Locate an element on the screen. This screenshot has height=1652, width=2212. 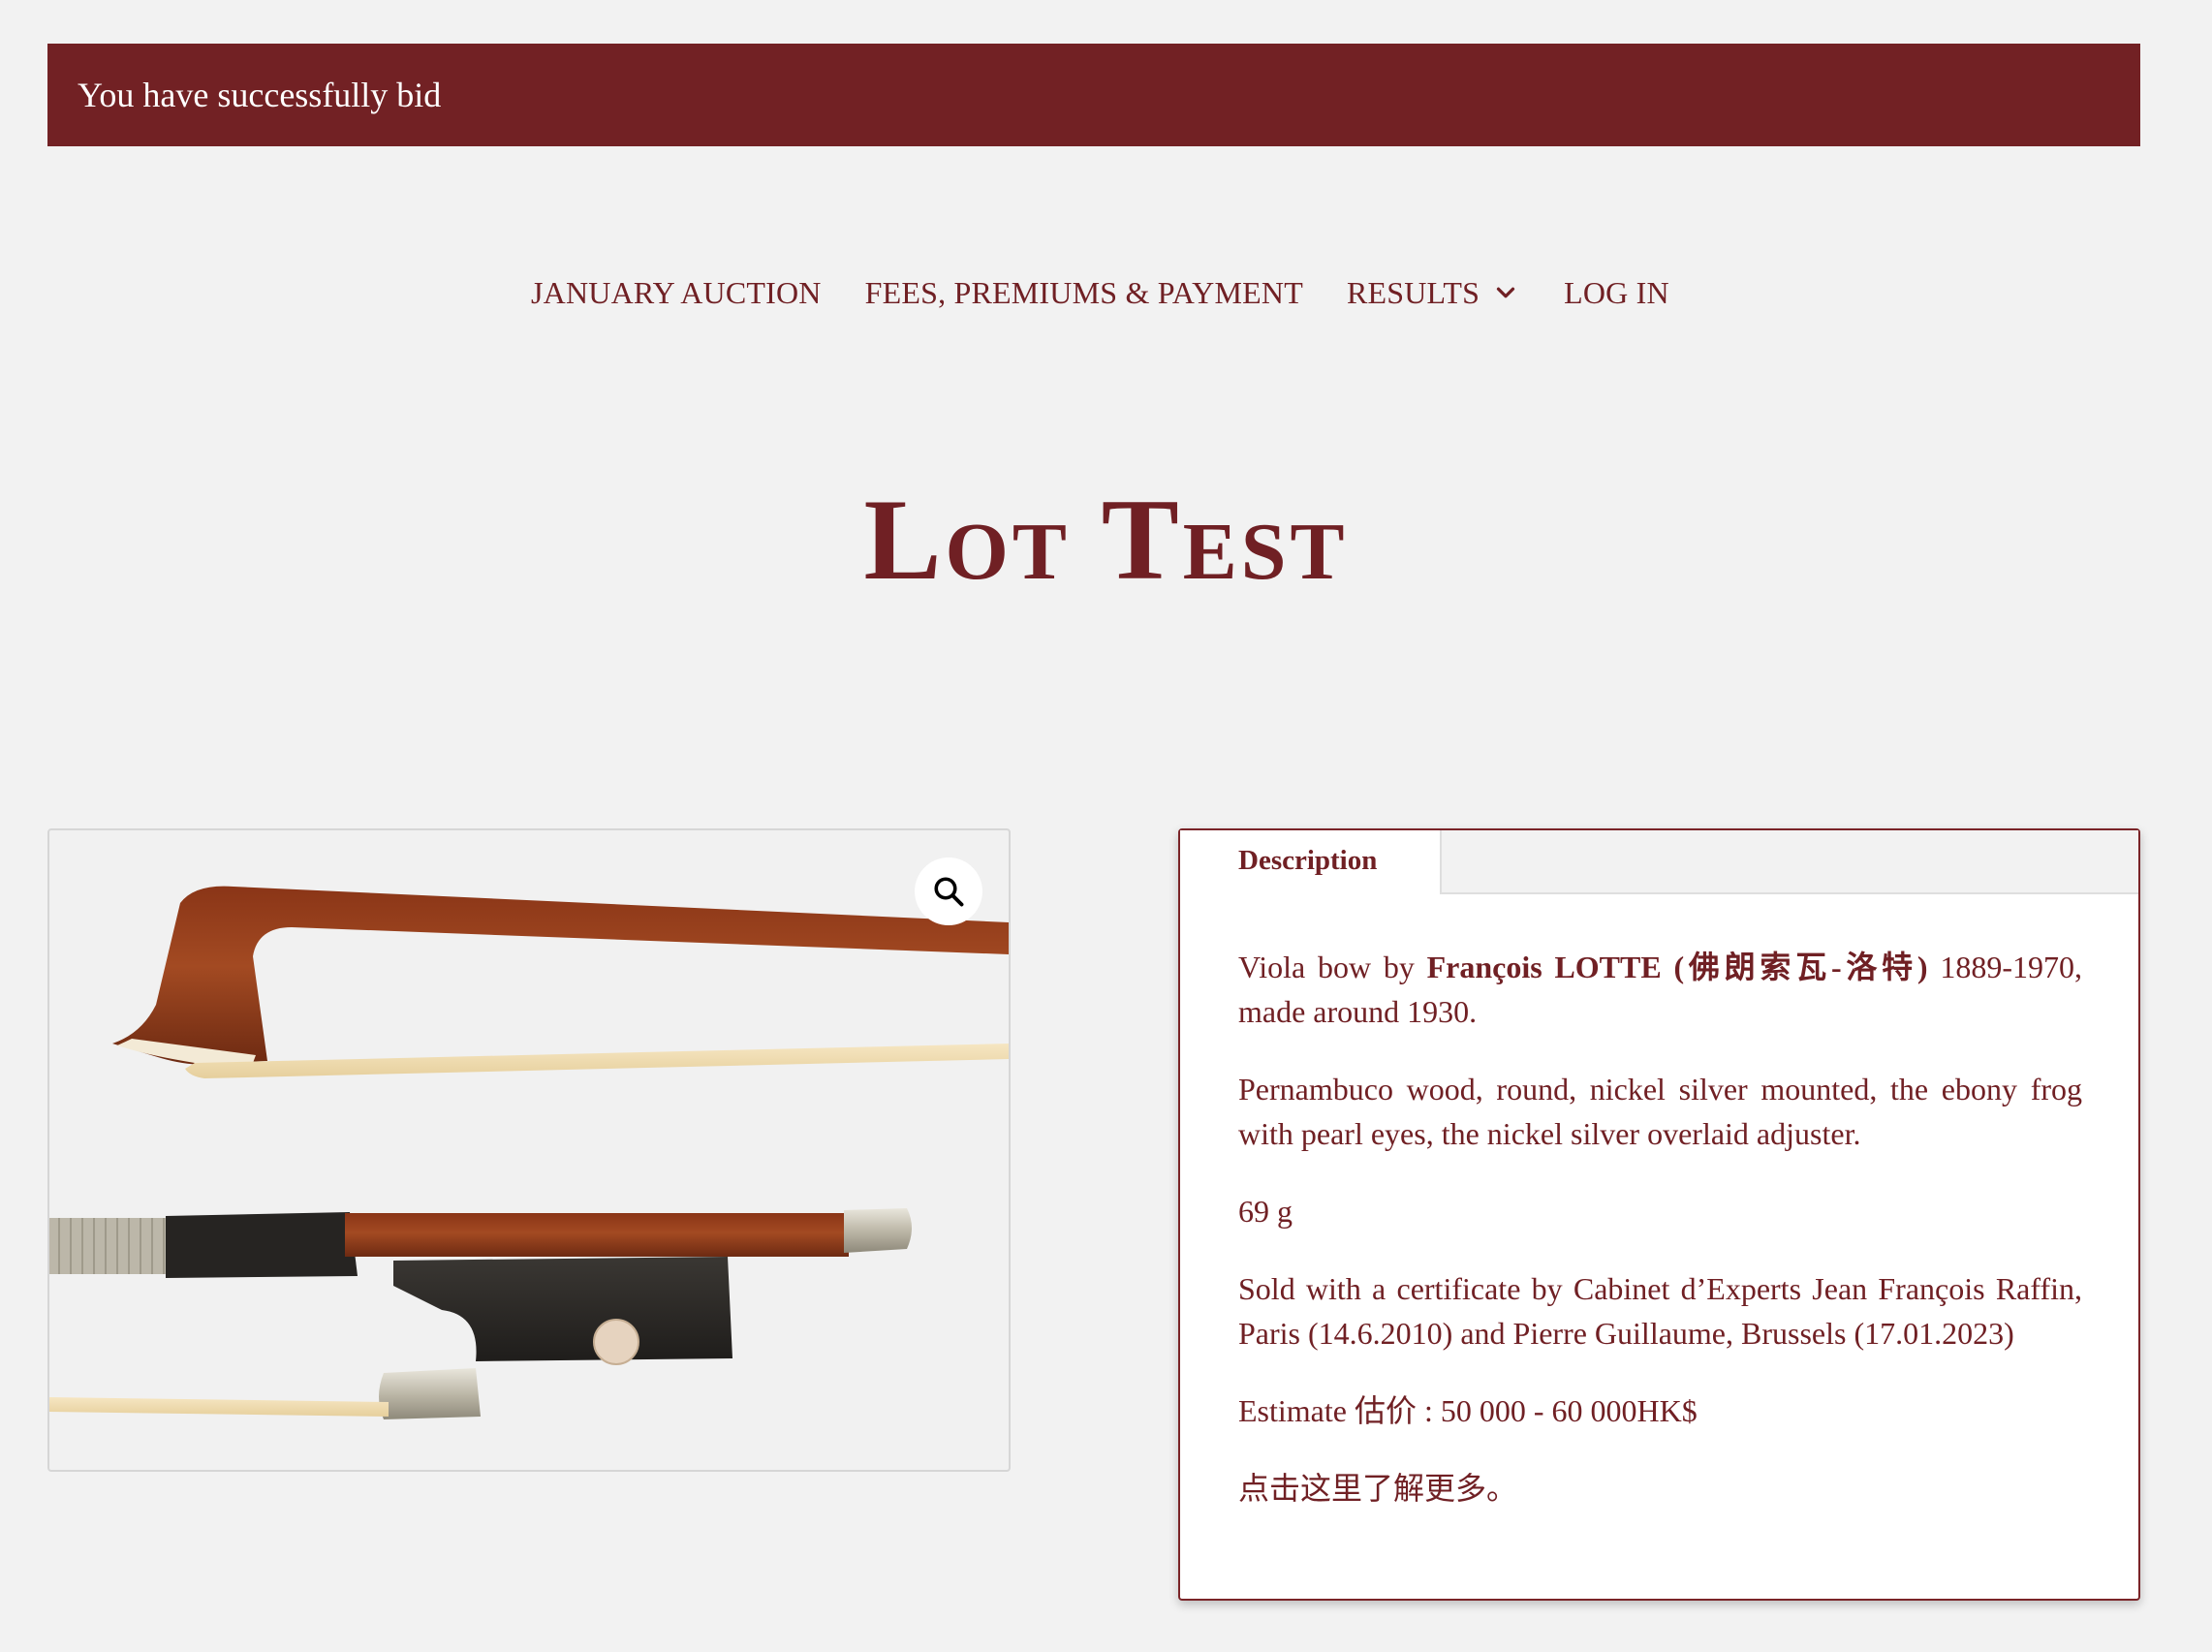
description-text: Viola bow by is located at coordinates (1332, 967).